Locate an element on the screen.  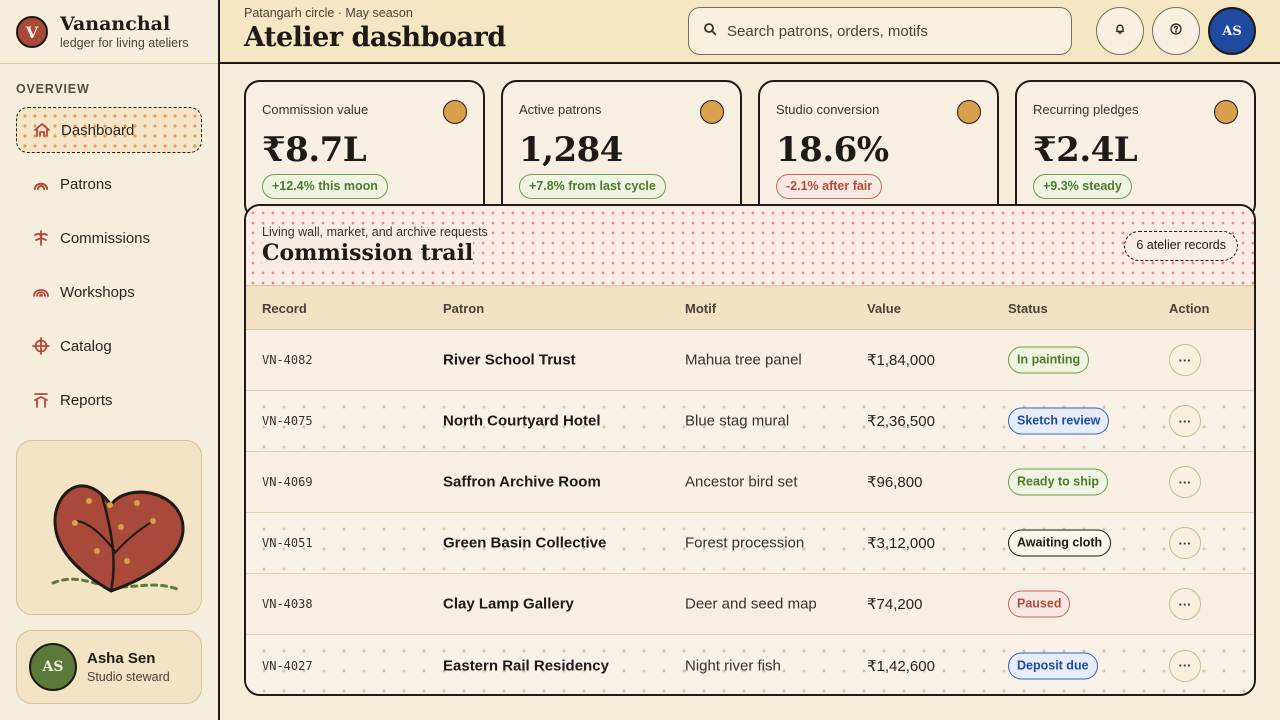
stat-value: 18.6% is located at coordinates (832, 150).